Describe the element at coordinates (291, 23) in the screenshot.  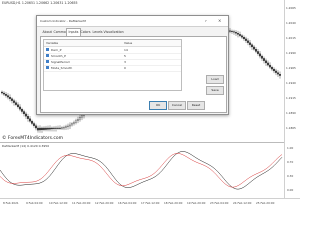
I see `price-axis-label: 1.2040` at that location.